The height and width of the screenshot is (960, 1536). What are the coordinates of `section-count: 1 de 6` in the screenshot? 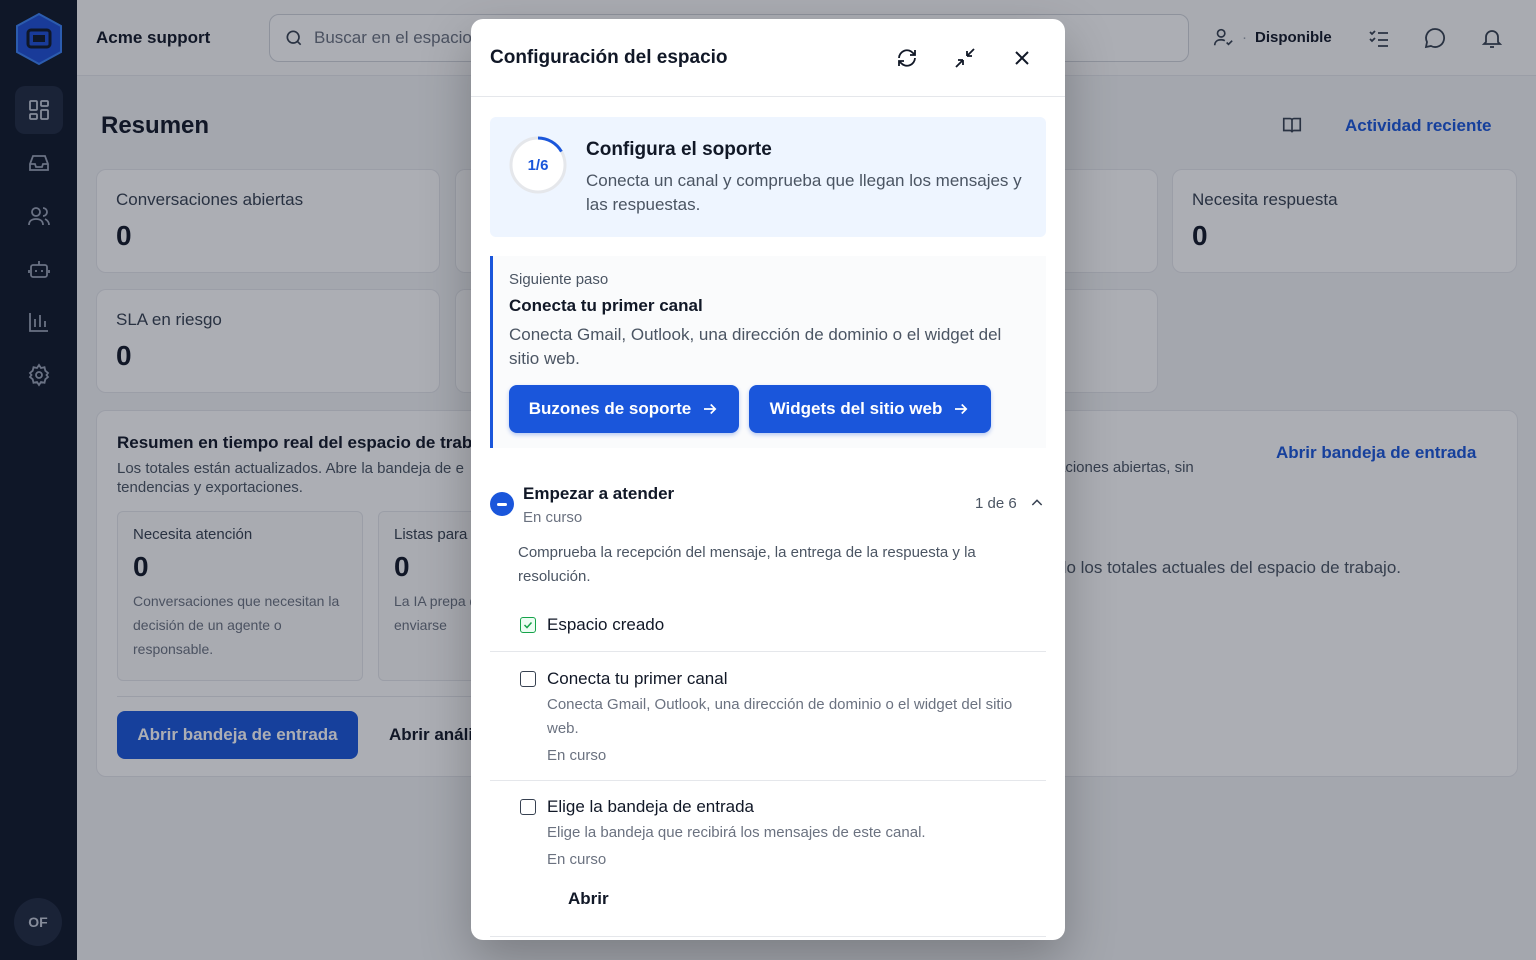 It's located at (996, 503).